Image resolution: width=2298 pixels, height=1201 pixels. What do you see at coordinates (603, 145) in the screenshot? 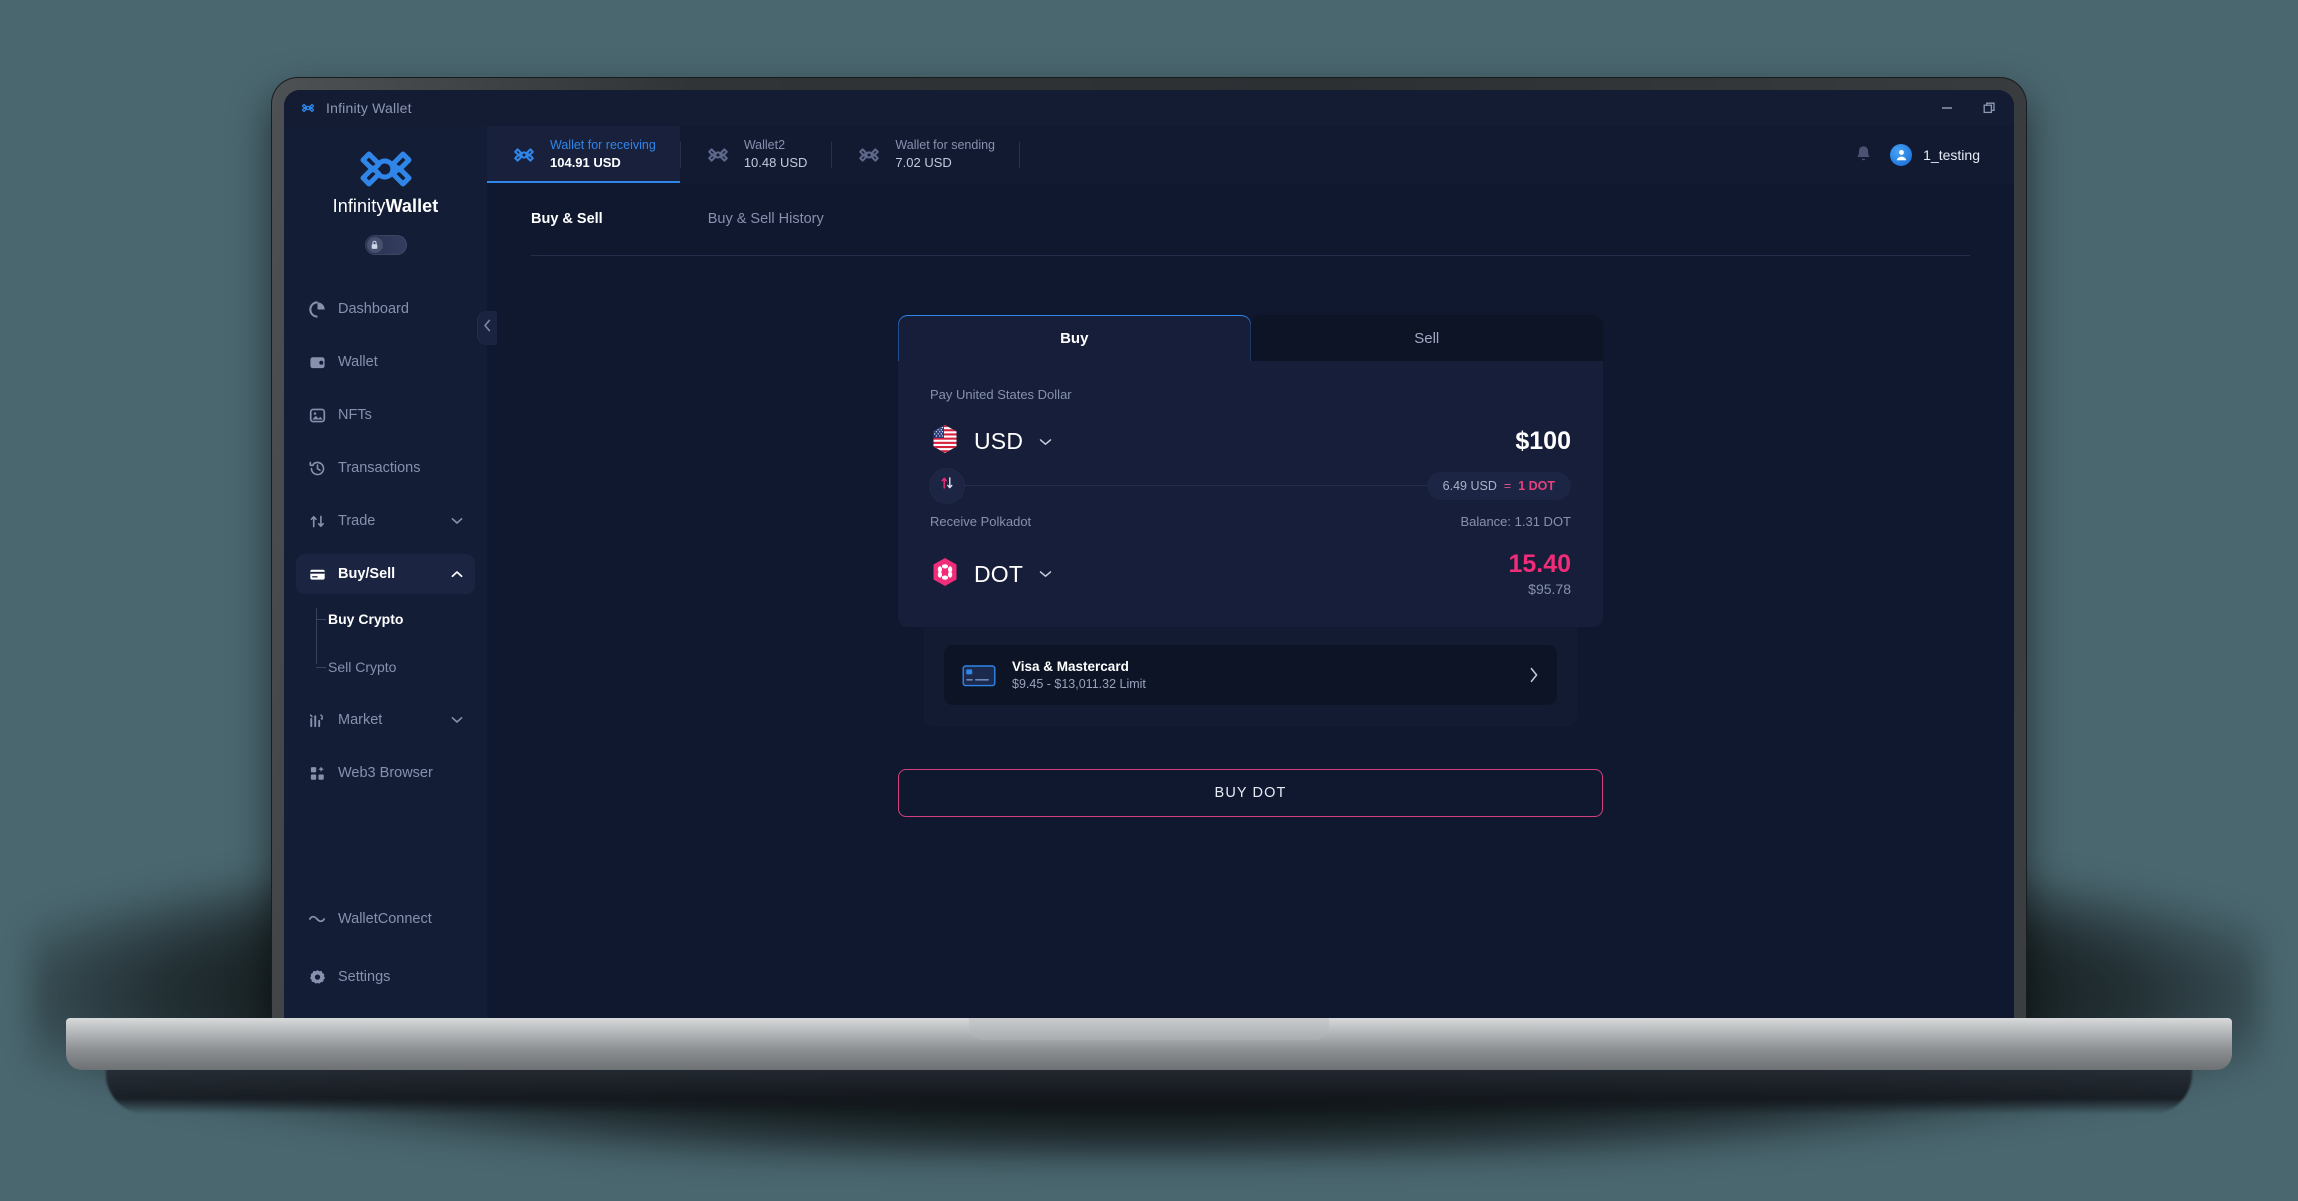
I see `wallet-name: Wallet for receiving` at bounding box center [603, 145].